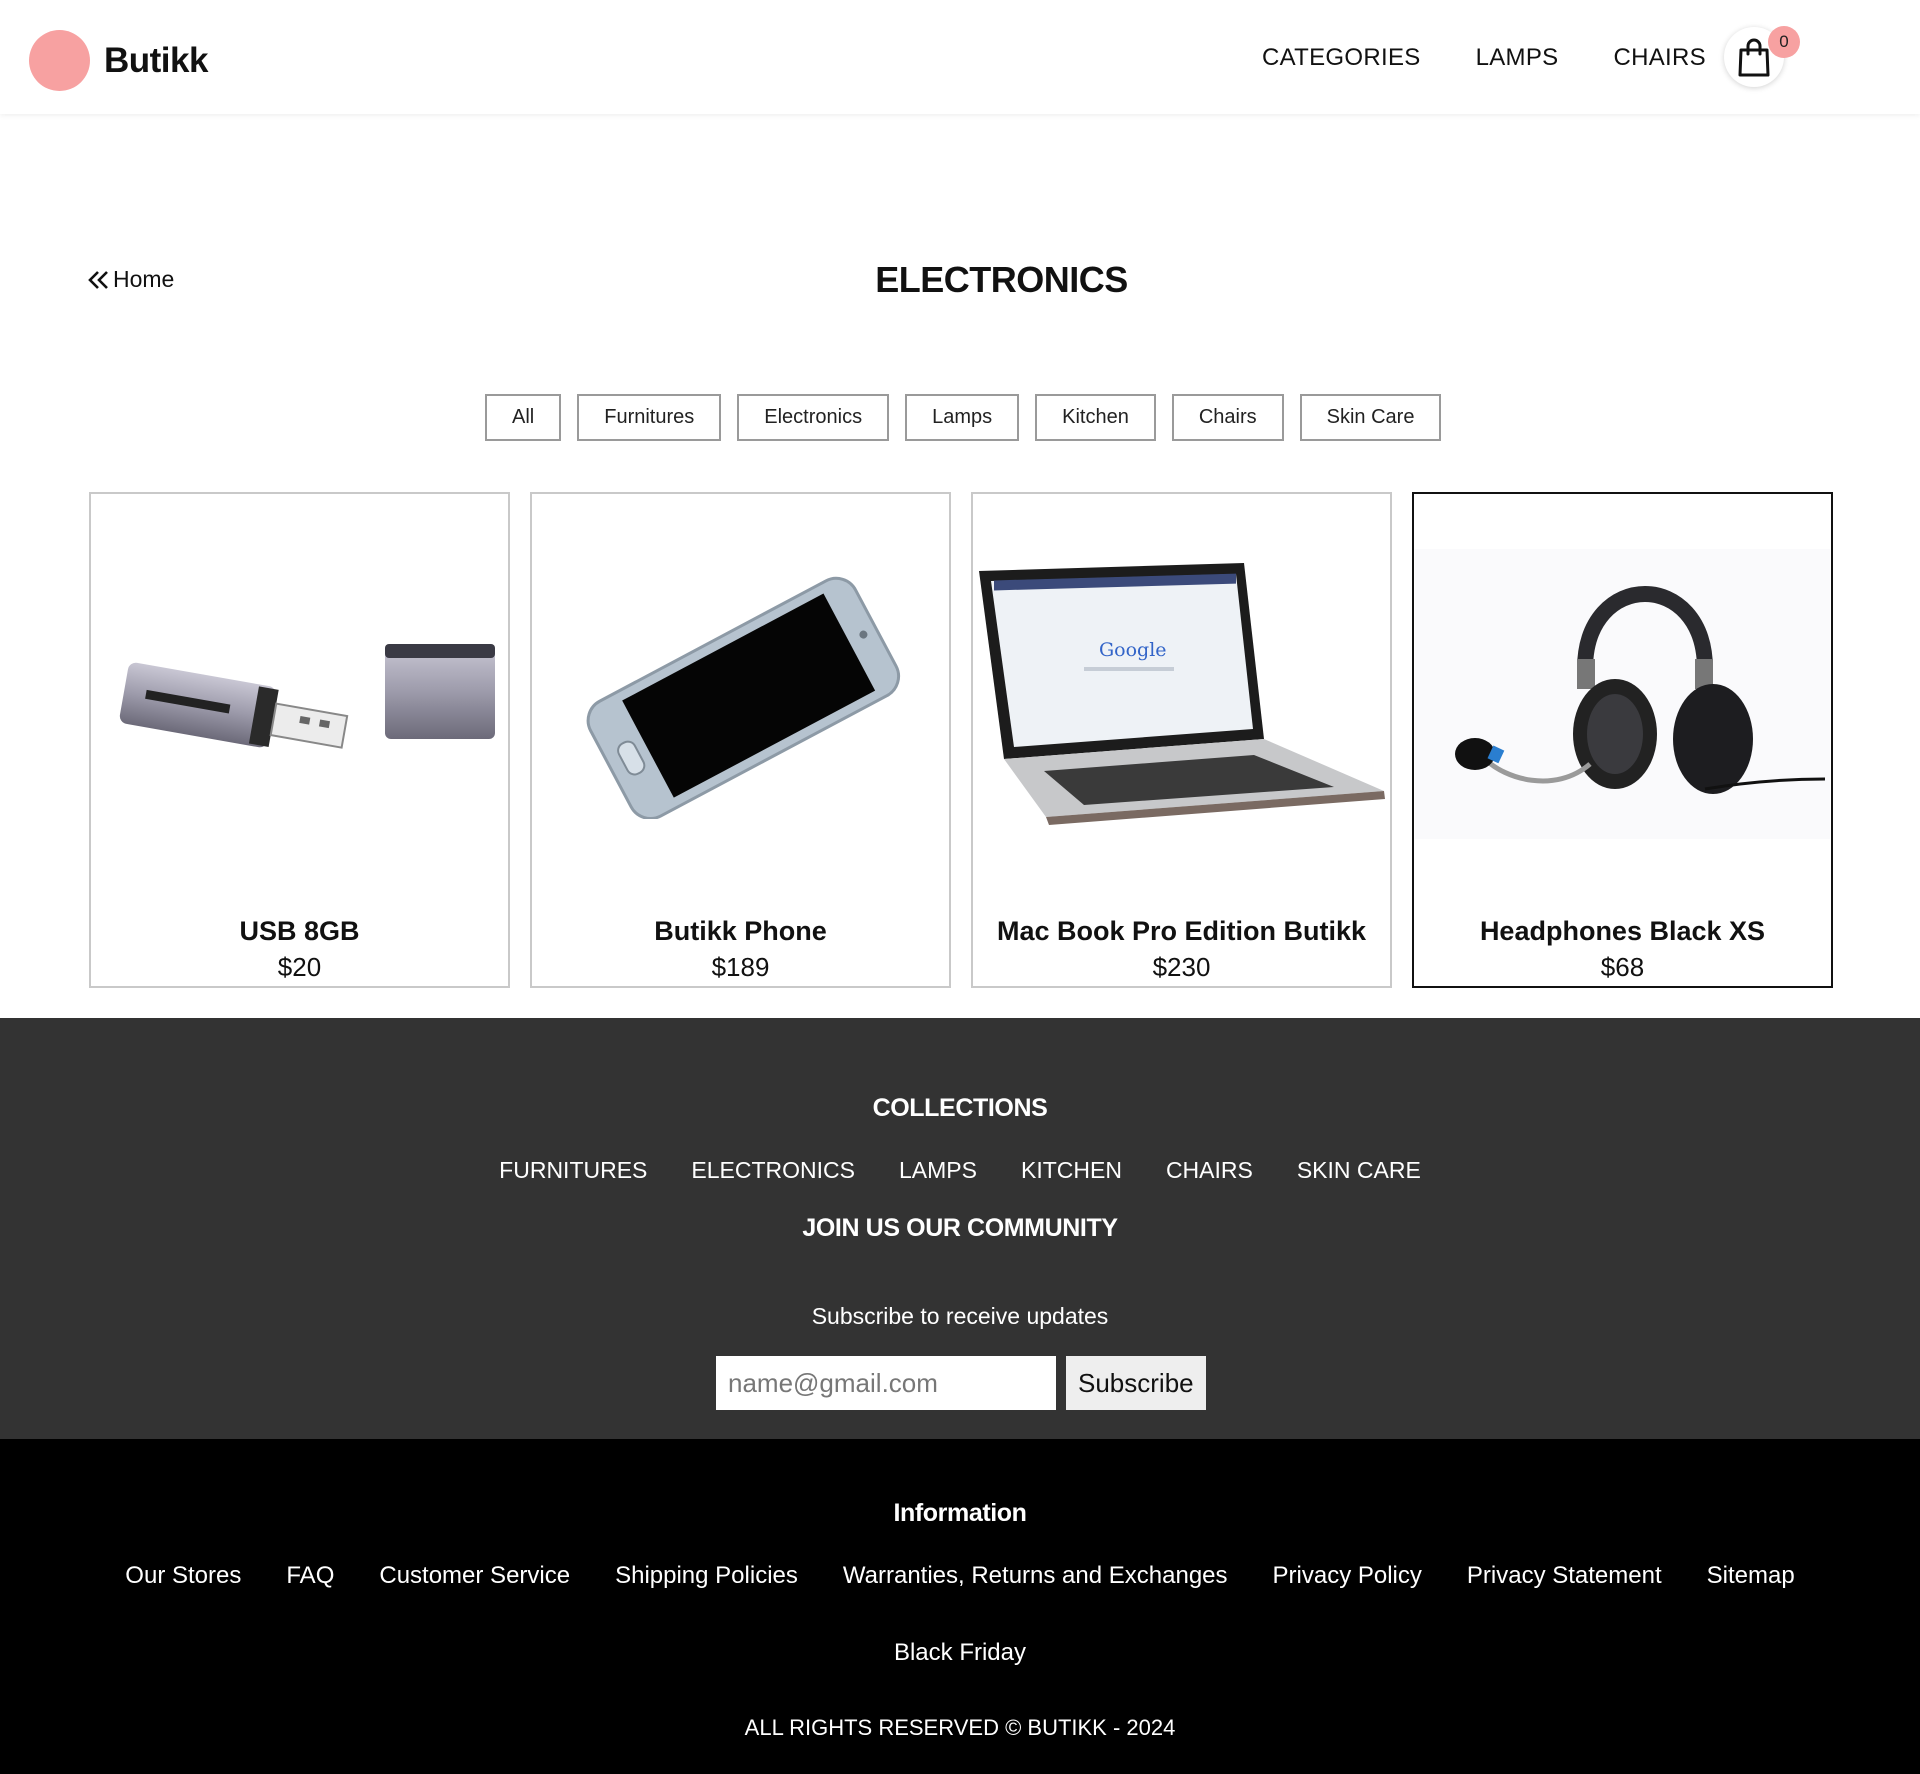  I want to click on subscribe-text: Subscribe to receive updates, so click(960, 1316).